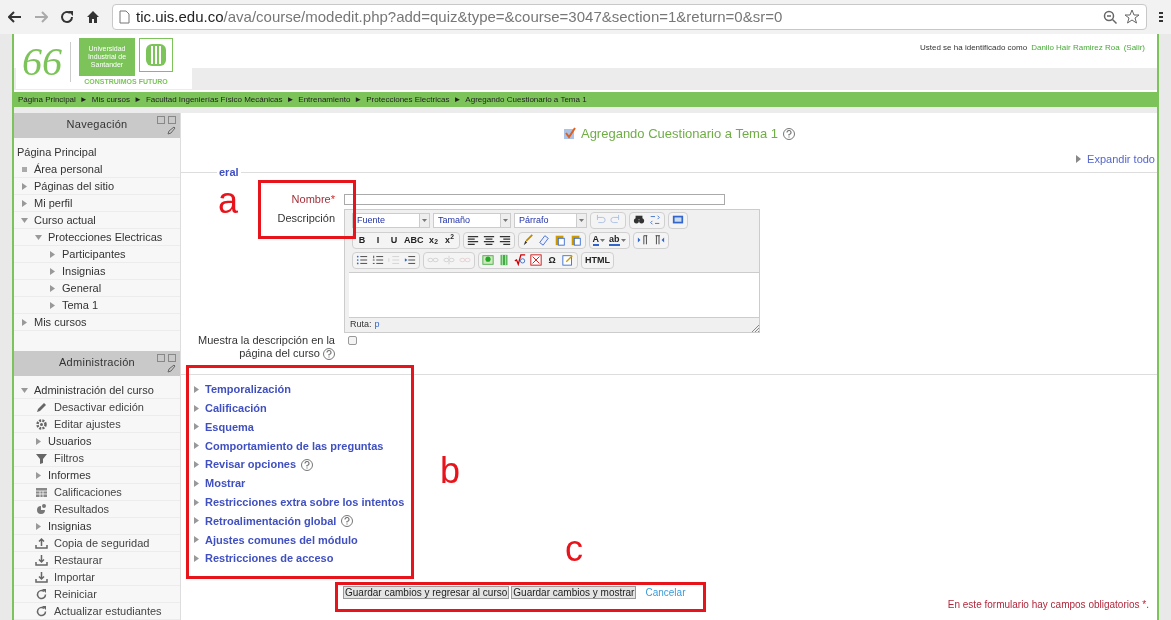  What do you see at coordinates (75, 594) in the screenshot?
I see `sidebar-link: Reiniciar` at bounding box center [75, 594].